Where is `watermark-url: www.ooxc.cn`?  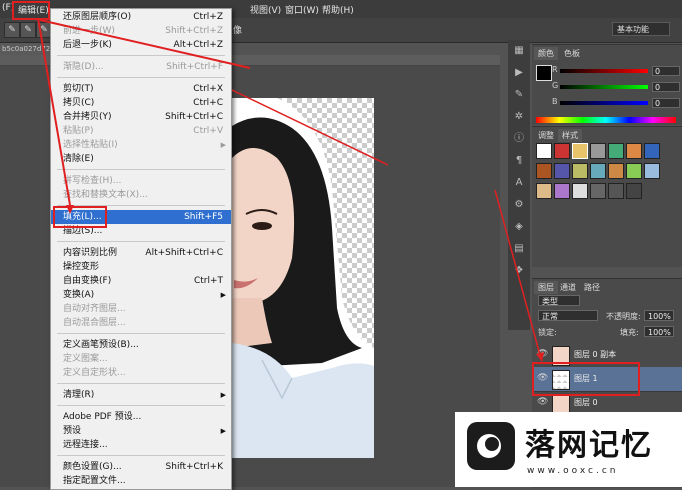
watermark-url: www.ooxc.cn is located at coordinates (573, 471).